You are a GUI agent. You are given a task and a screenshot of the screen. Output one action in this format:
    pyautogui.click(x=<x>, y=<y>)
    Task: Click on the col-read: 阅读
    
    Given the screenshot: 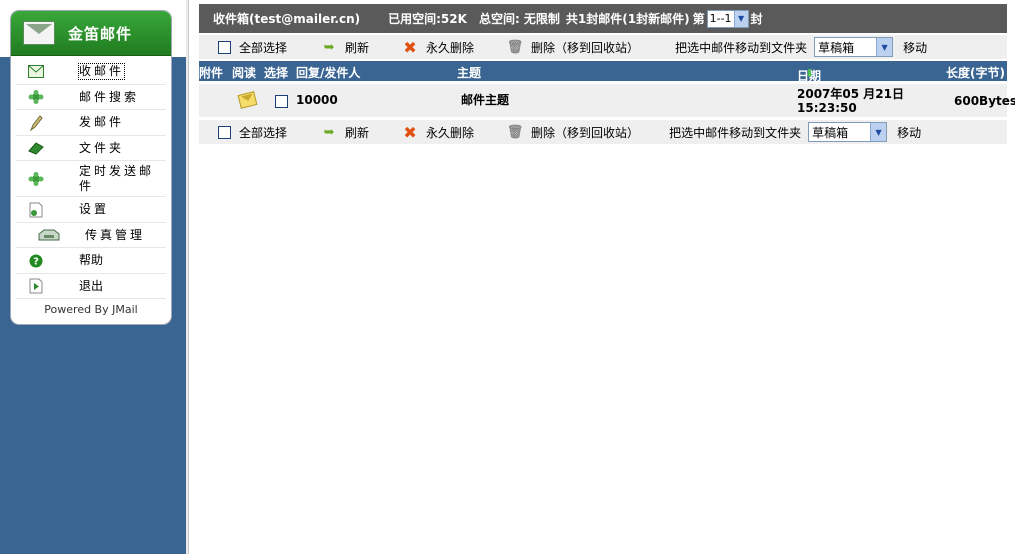 What is the action you would take?
    pyautogui.click(x=244, y=72)
    